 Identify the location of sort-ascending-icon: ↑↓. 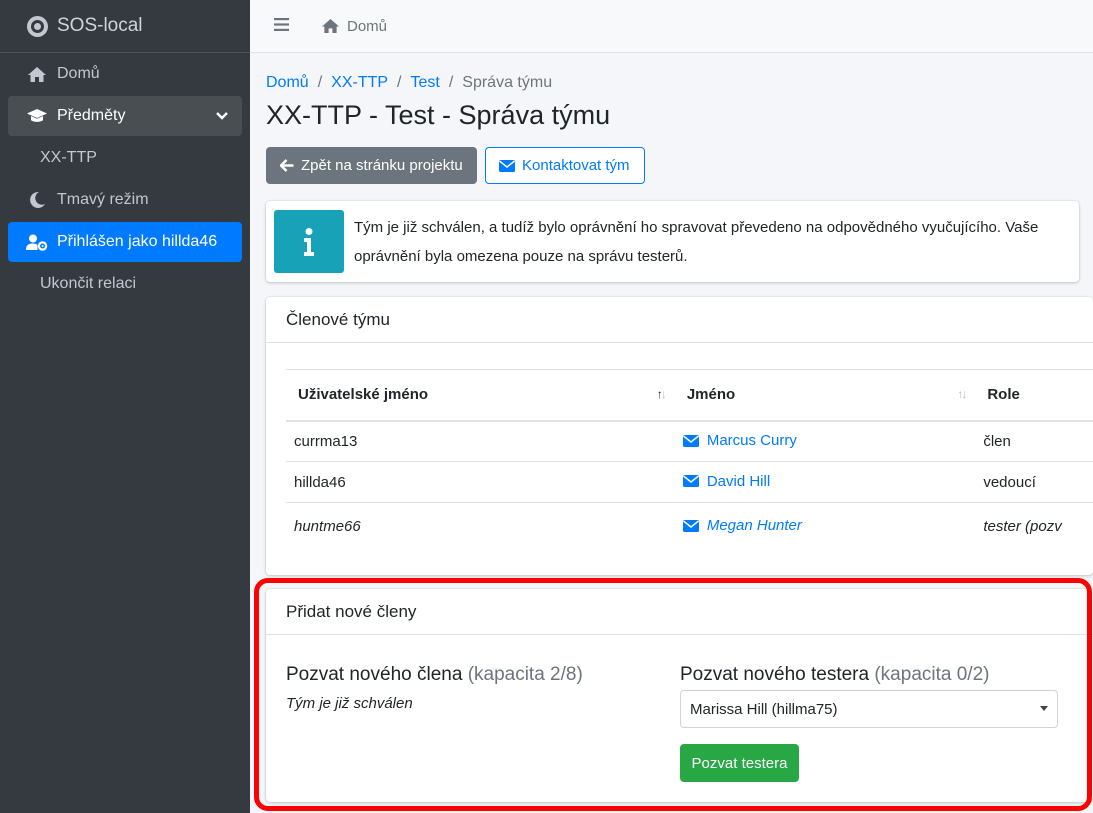
(661, 394).